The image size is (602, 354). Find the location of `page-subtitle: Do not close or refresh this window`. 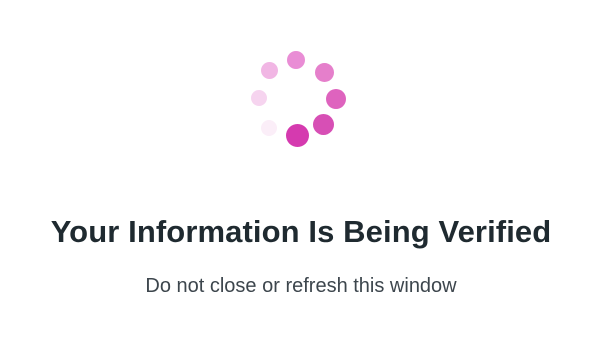

page-subtitle: Do not close or refresh this window is located at coordinates (301, 286).